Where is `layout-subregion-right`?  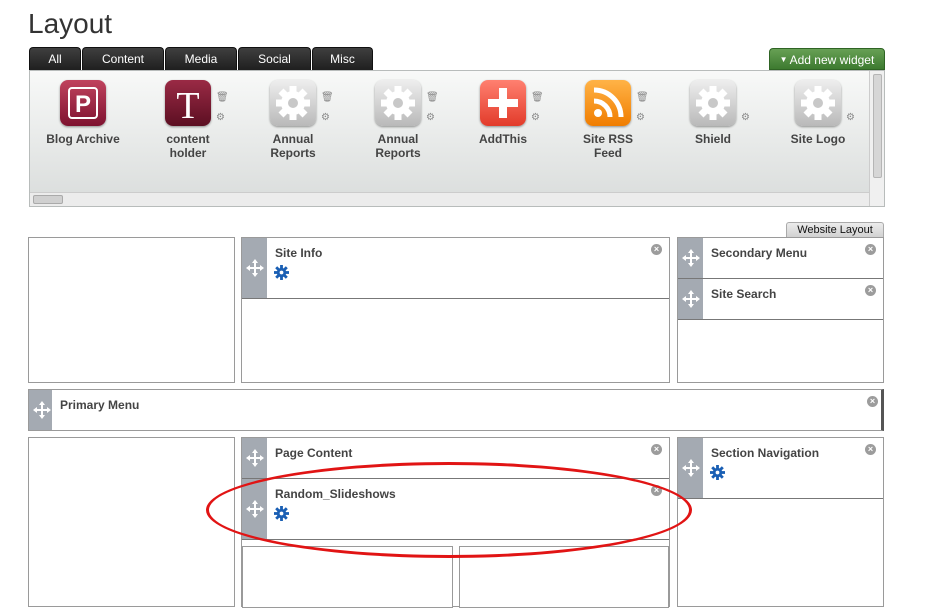 layout-subregion-right is located at coordinates (564, 577).